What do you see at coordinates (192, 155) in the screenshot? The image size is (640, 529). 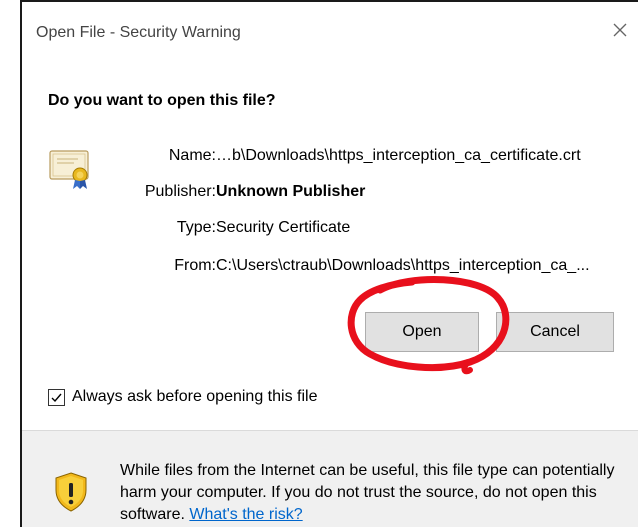 I see `name-label: Name:` at bounding box center [192, 155].